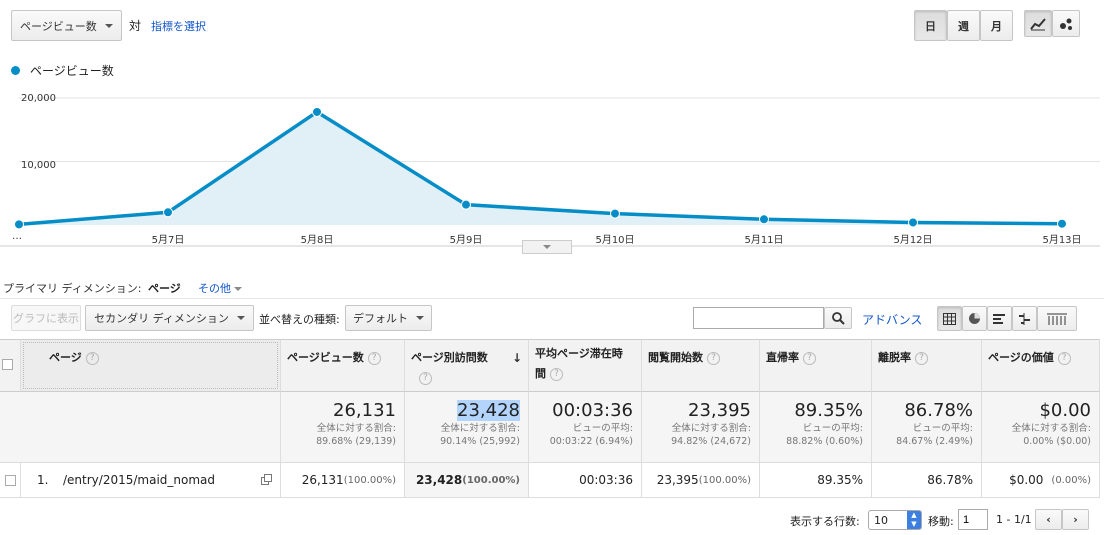 Image resolution: width=1104 pixels, height=535 pixels. Describe the element at coordinates (927, 365) in the screenshot. I see `header-exit-rate: 離脱率?` at that location.